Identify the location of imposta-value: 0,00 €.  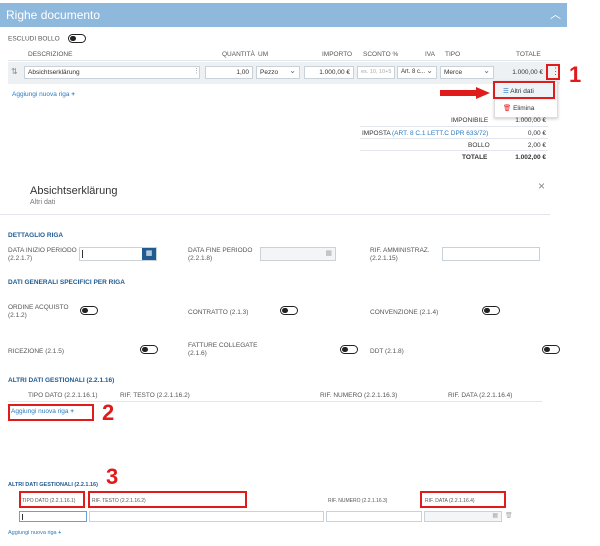
(536, 133).